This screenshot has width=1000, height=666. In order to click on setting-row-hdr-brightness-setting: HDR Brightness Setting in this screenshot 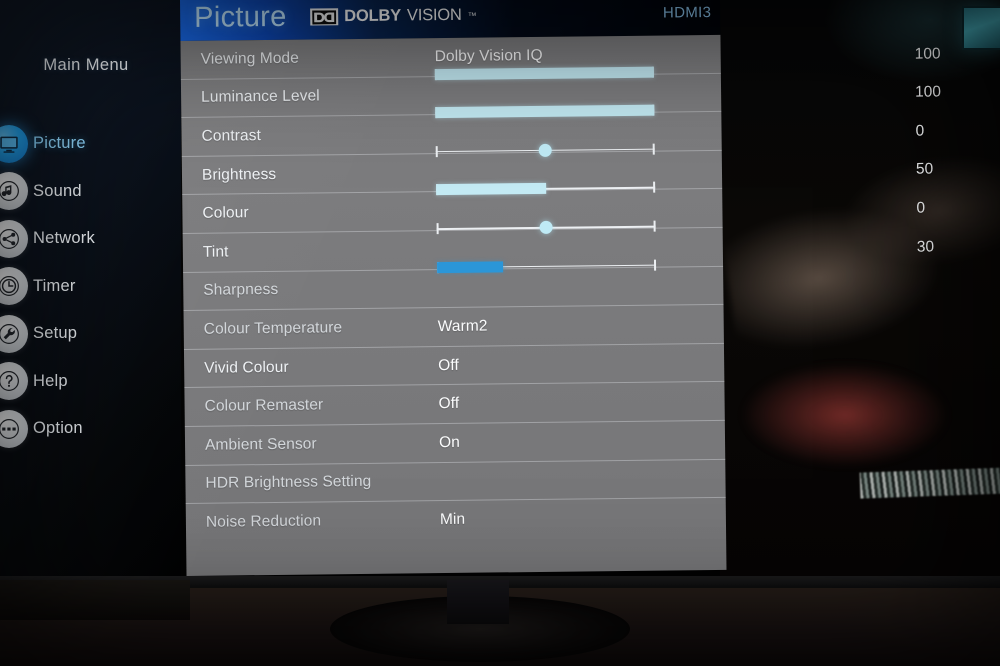, I will do `click(455, 482)`.